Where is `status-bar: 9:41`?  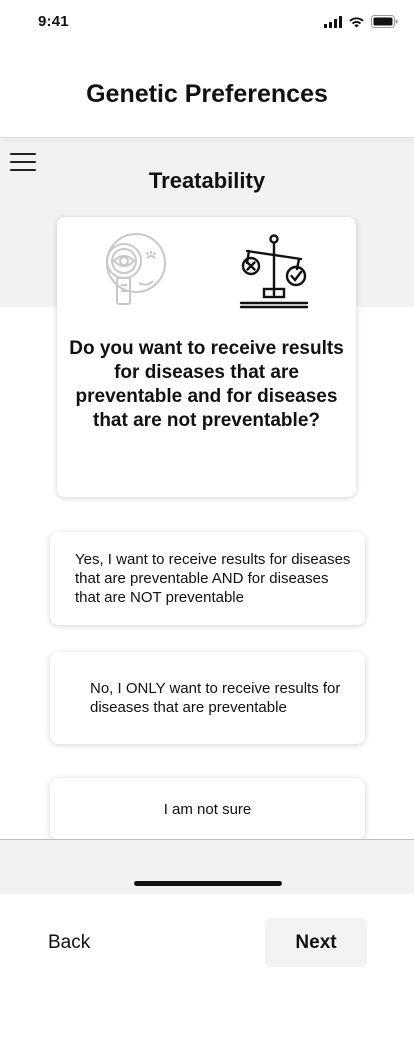
status-bar: 9:41 is located at coordinates (207, 22).